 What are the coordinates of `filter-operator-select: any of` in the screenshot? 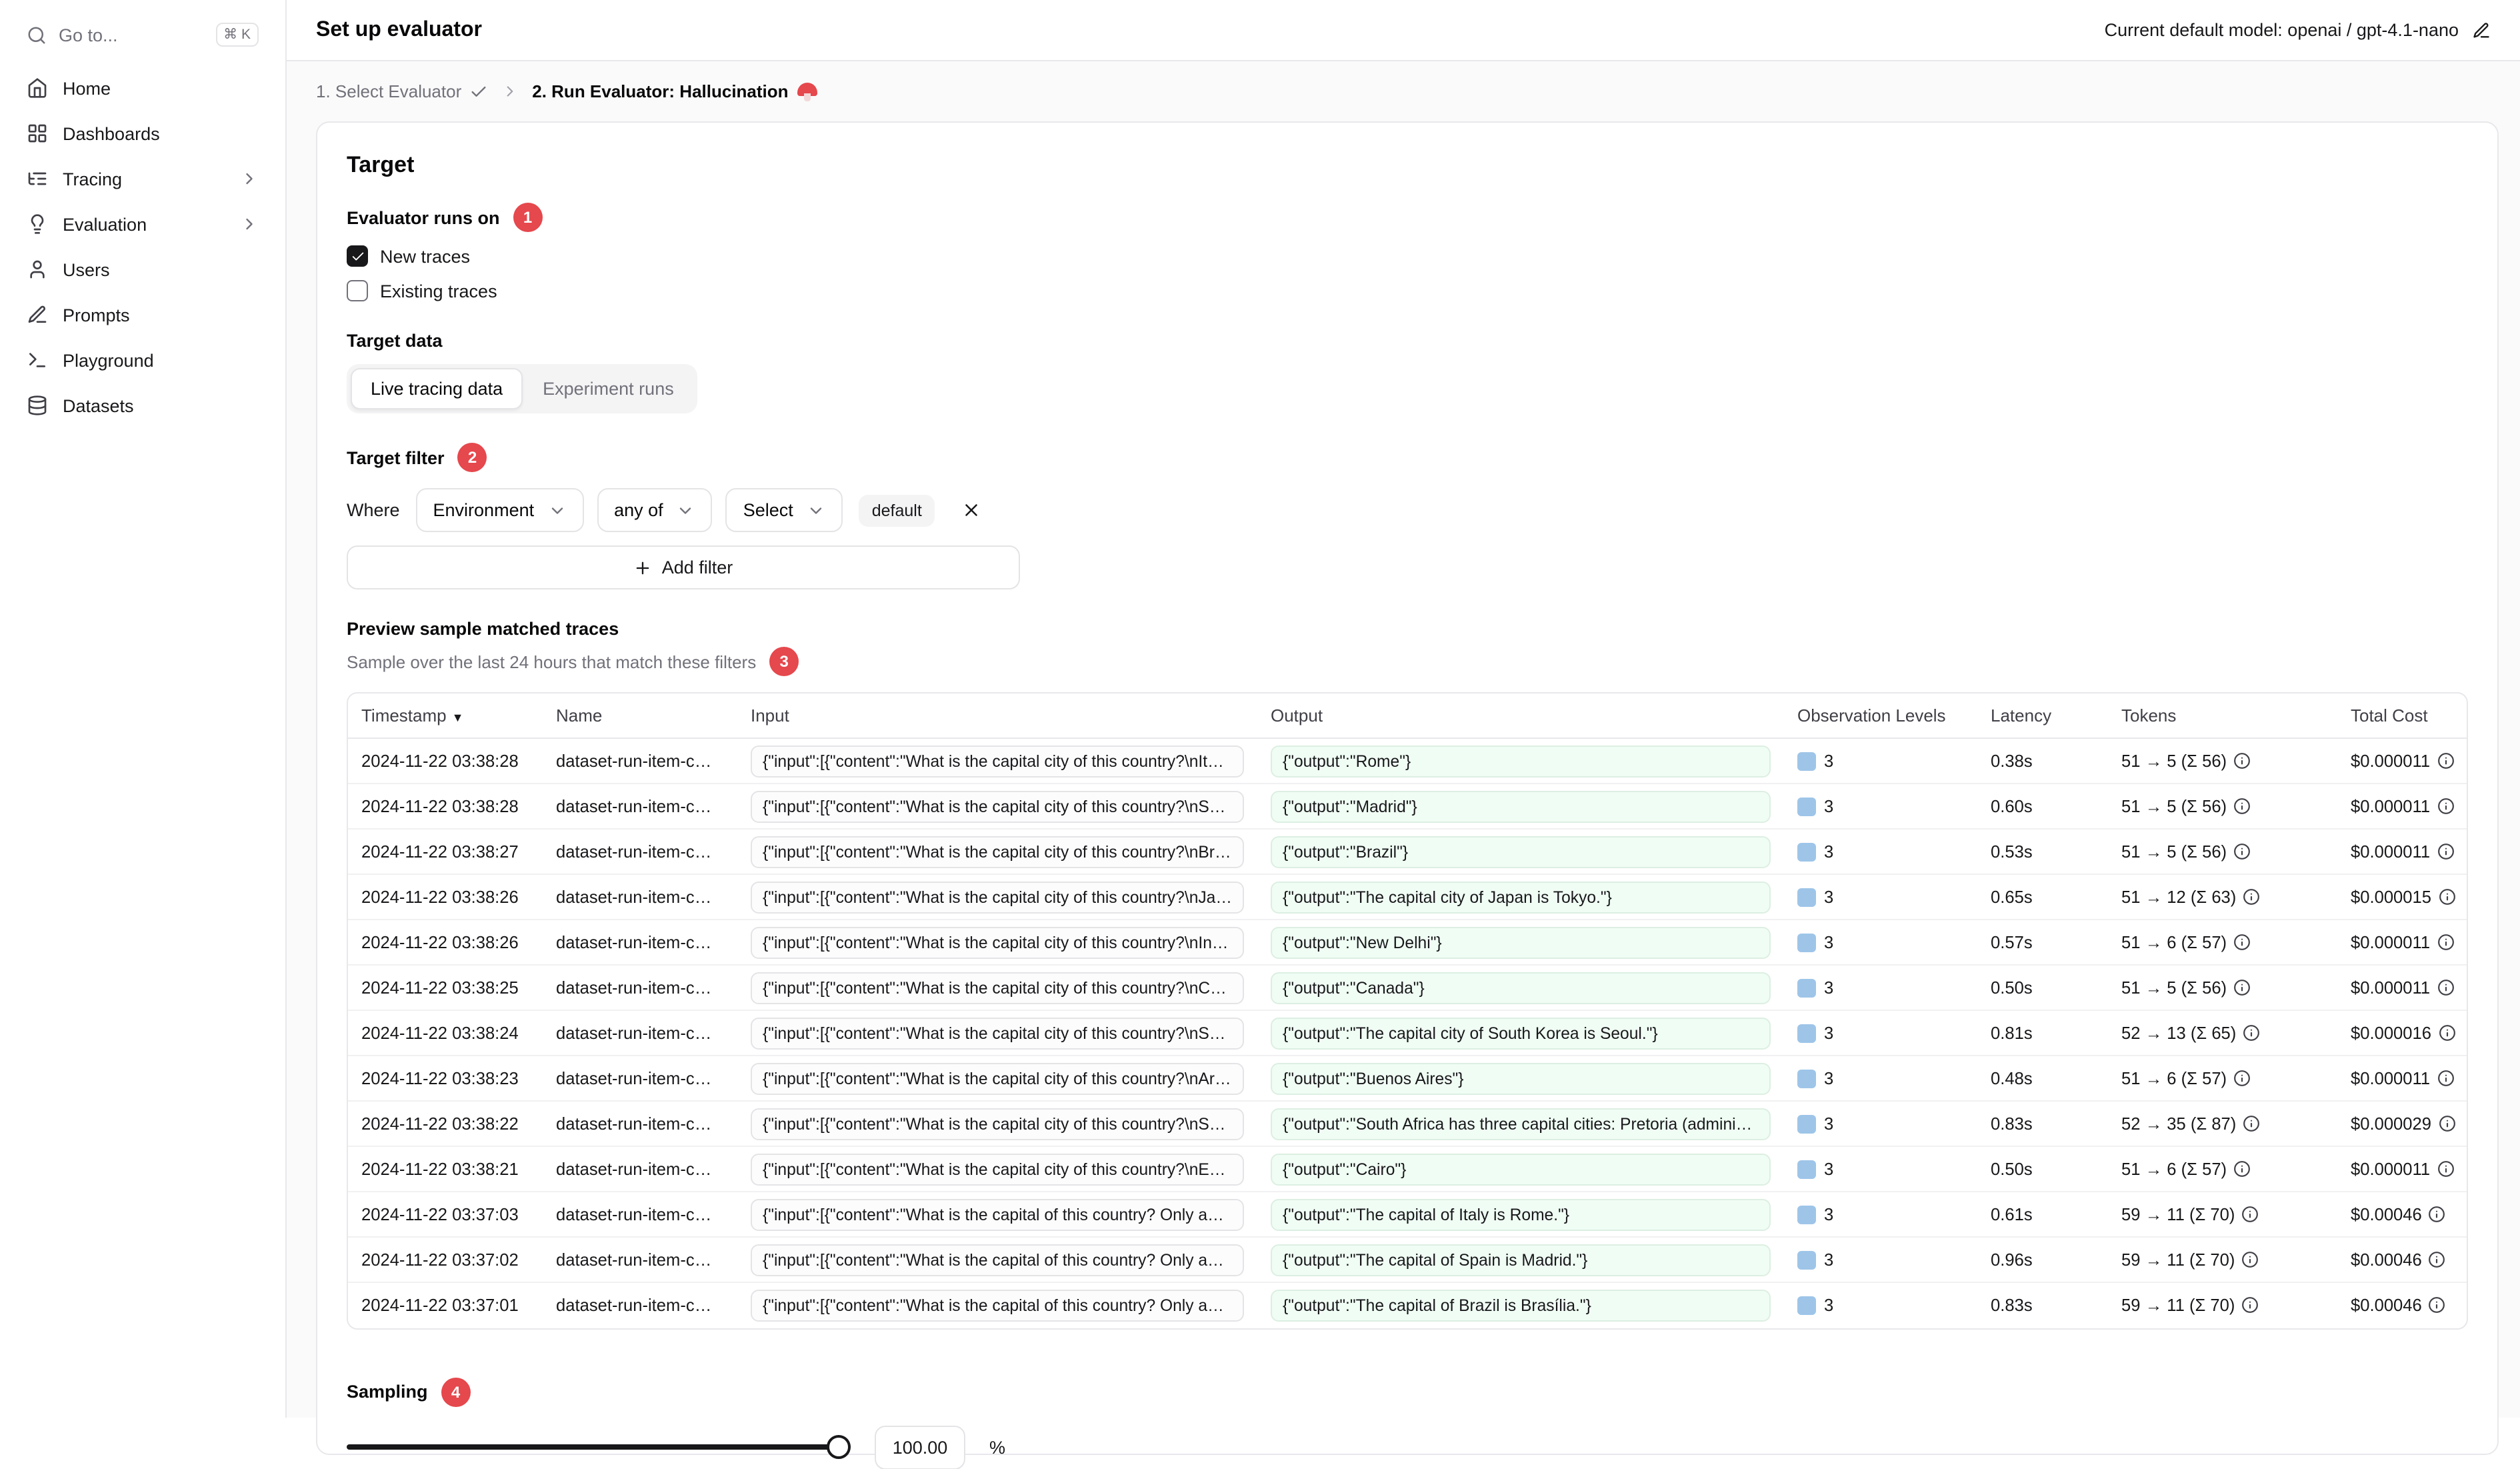 It's located at (655, 510).